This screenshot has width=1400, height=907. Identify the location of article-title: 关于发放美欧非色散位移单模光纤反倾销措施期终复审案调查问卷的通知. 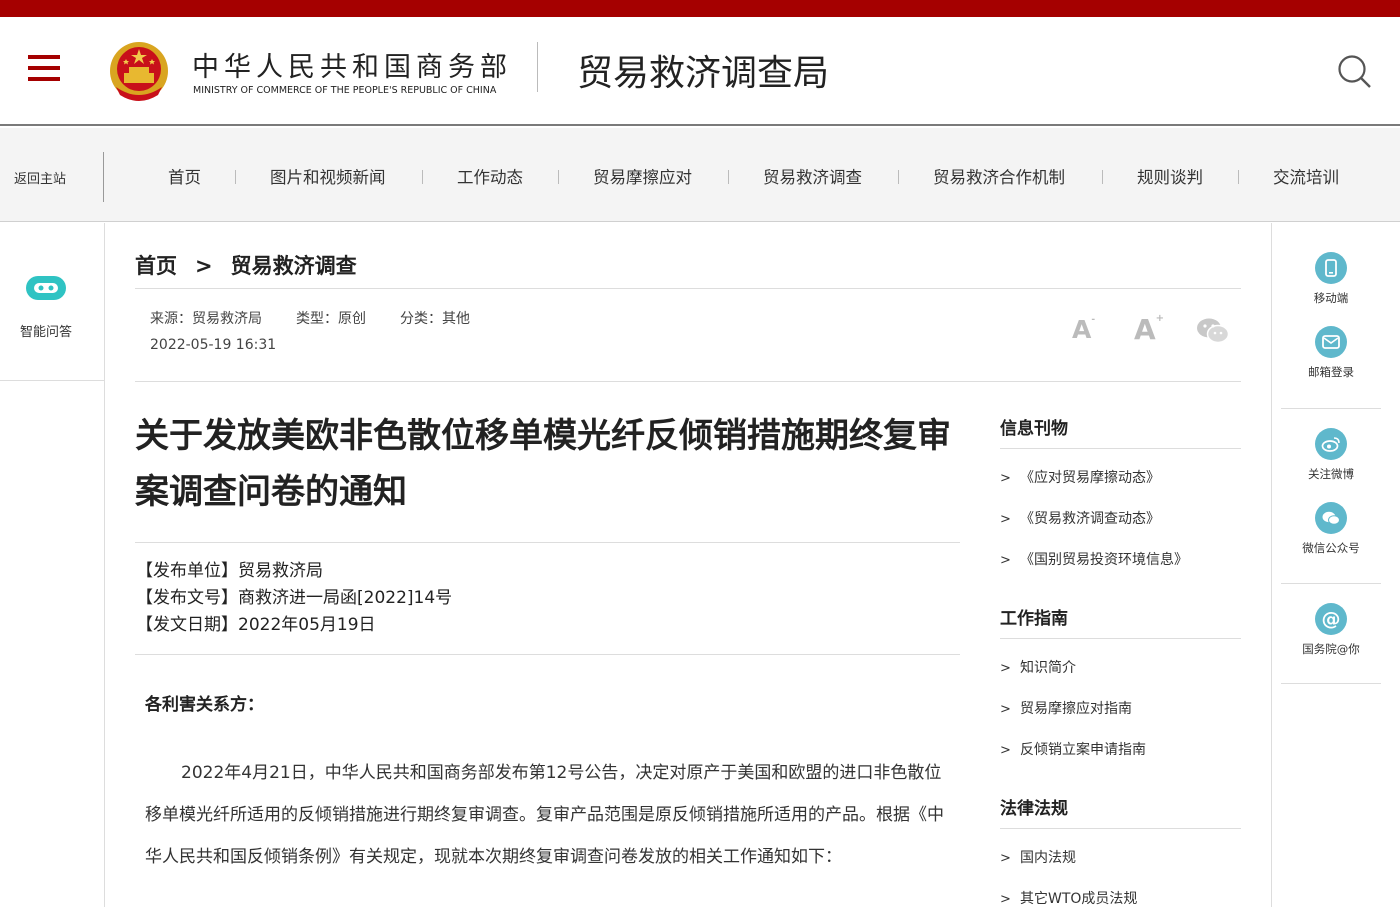
(543, 464).